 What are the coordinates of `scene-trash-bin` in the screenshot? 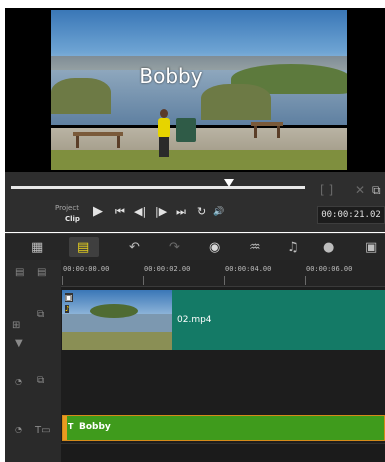 It's located at (186, 130).